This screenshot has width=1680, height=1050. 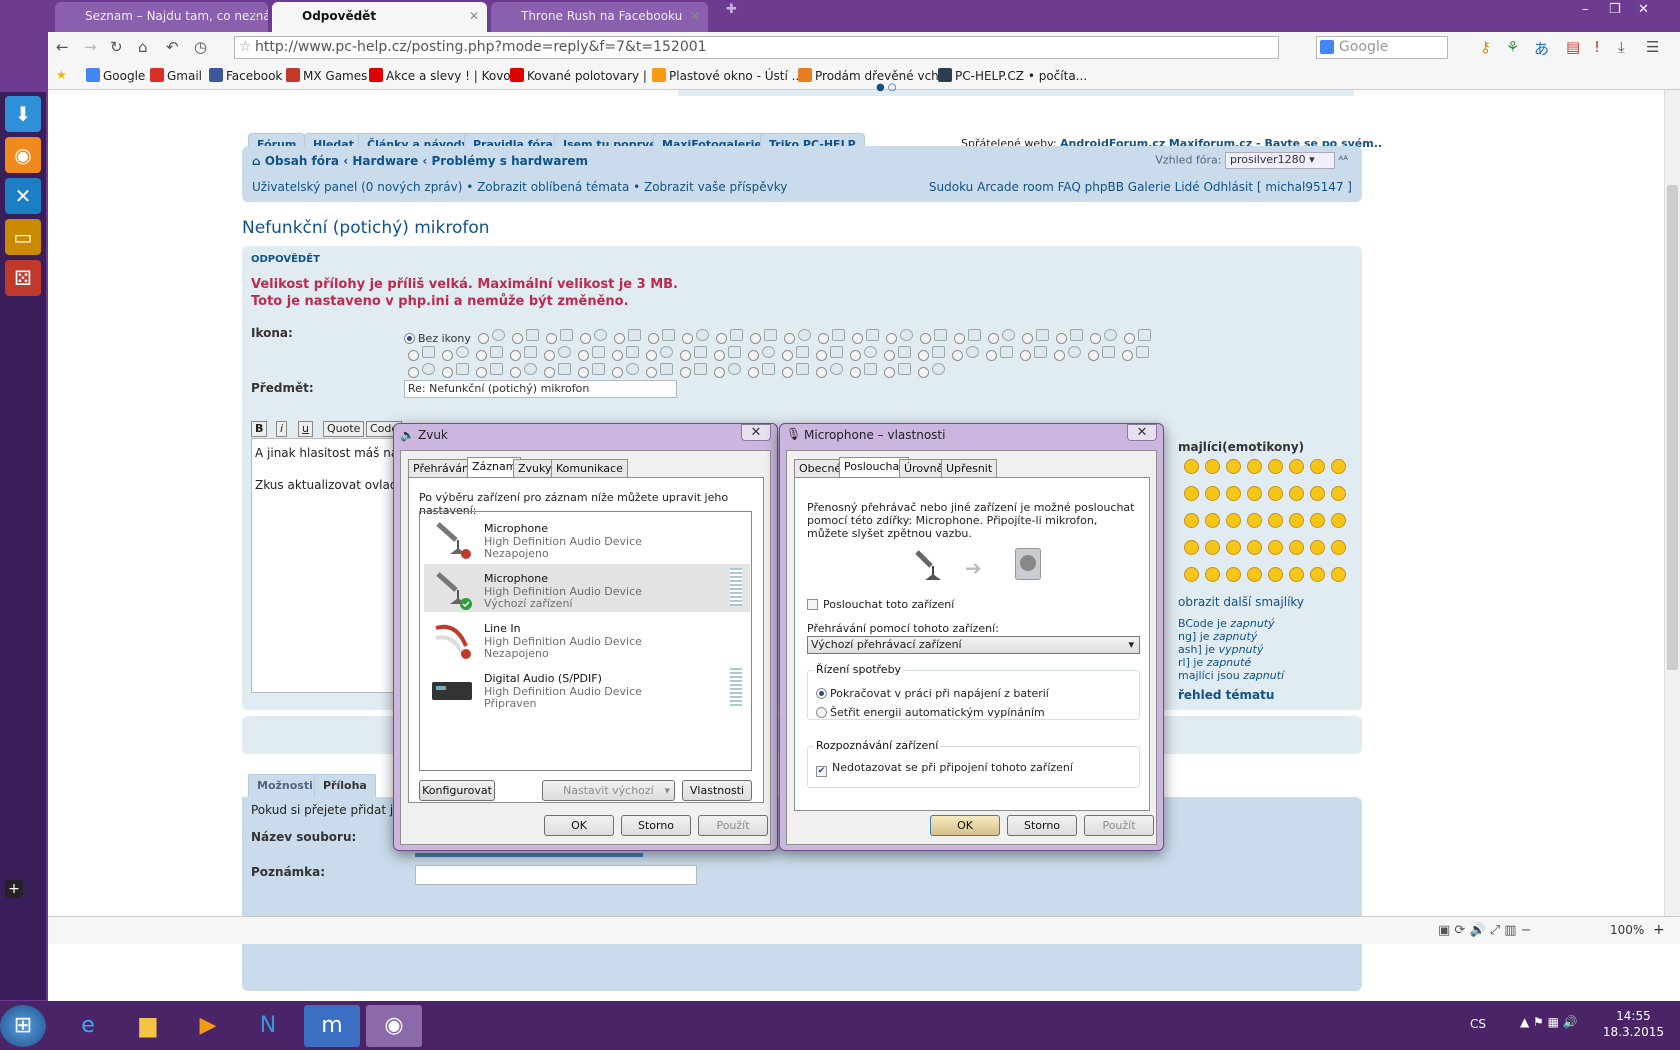 I want to click on tools-icon: ✕, so click(x=23, y=196).